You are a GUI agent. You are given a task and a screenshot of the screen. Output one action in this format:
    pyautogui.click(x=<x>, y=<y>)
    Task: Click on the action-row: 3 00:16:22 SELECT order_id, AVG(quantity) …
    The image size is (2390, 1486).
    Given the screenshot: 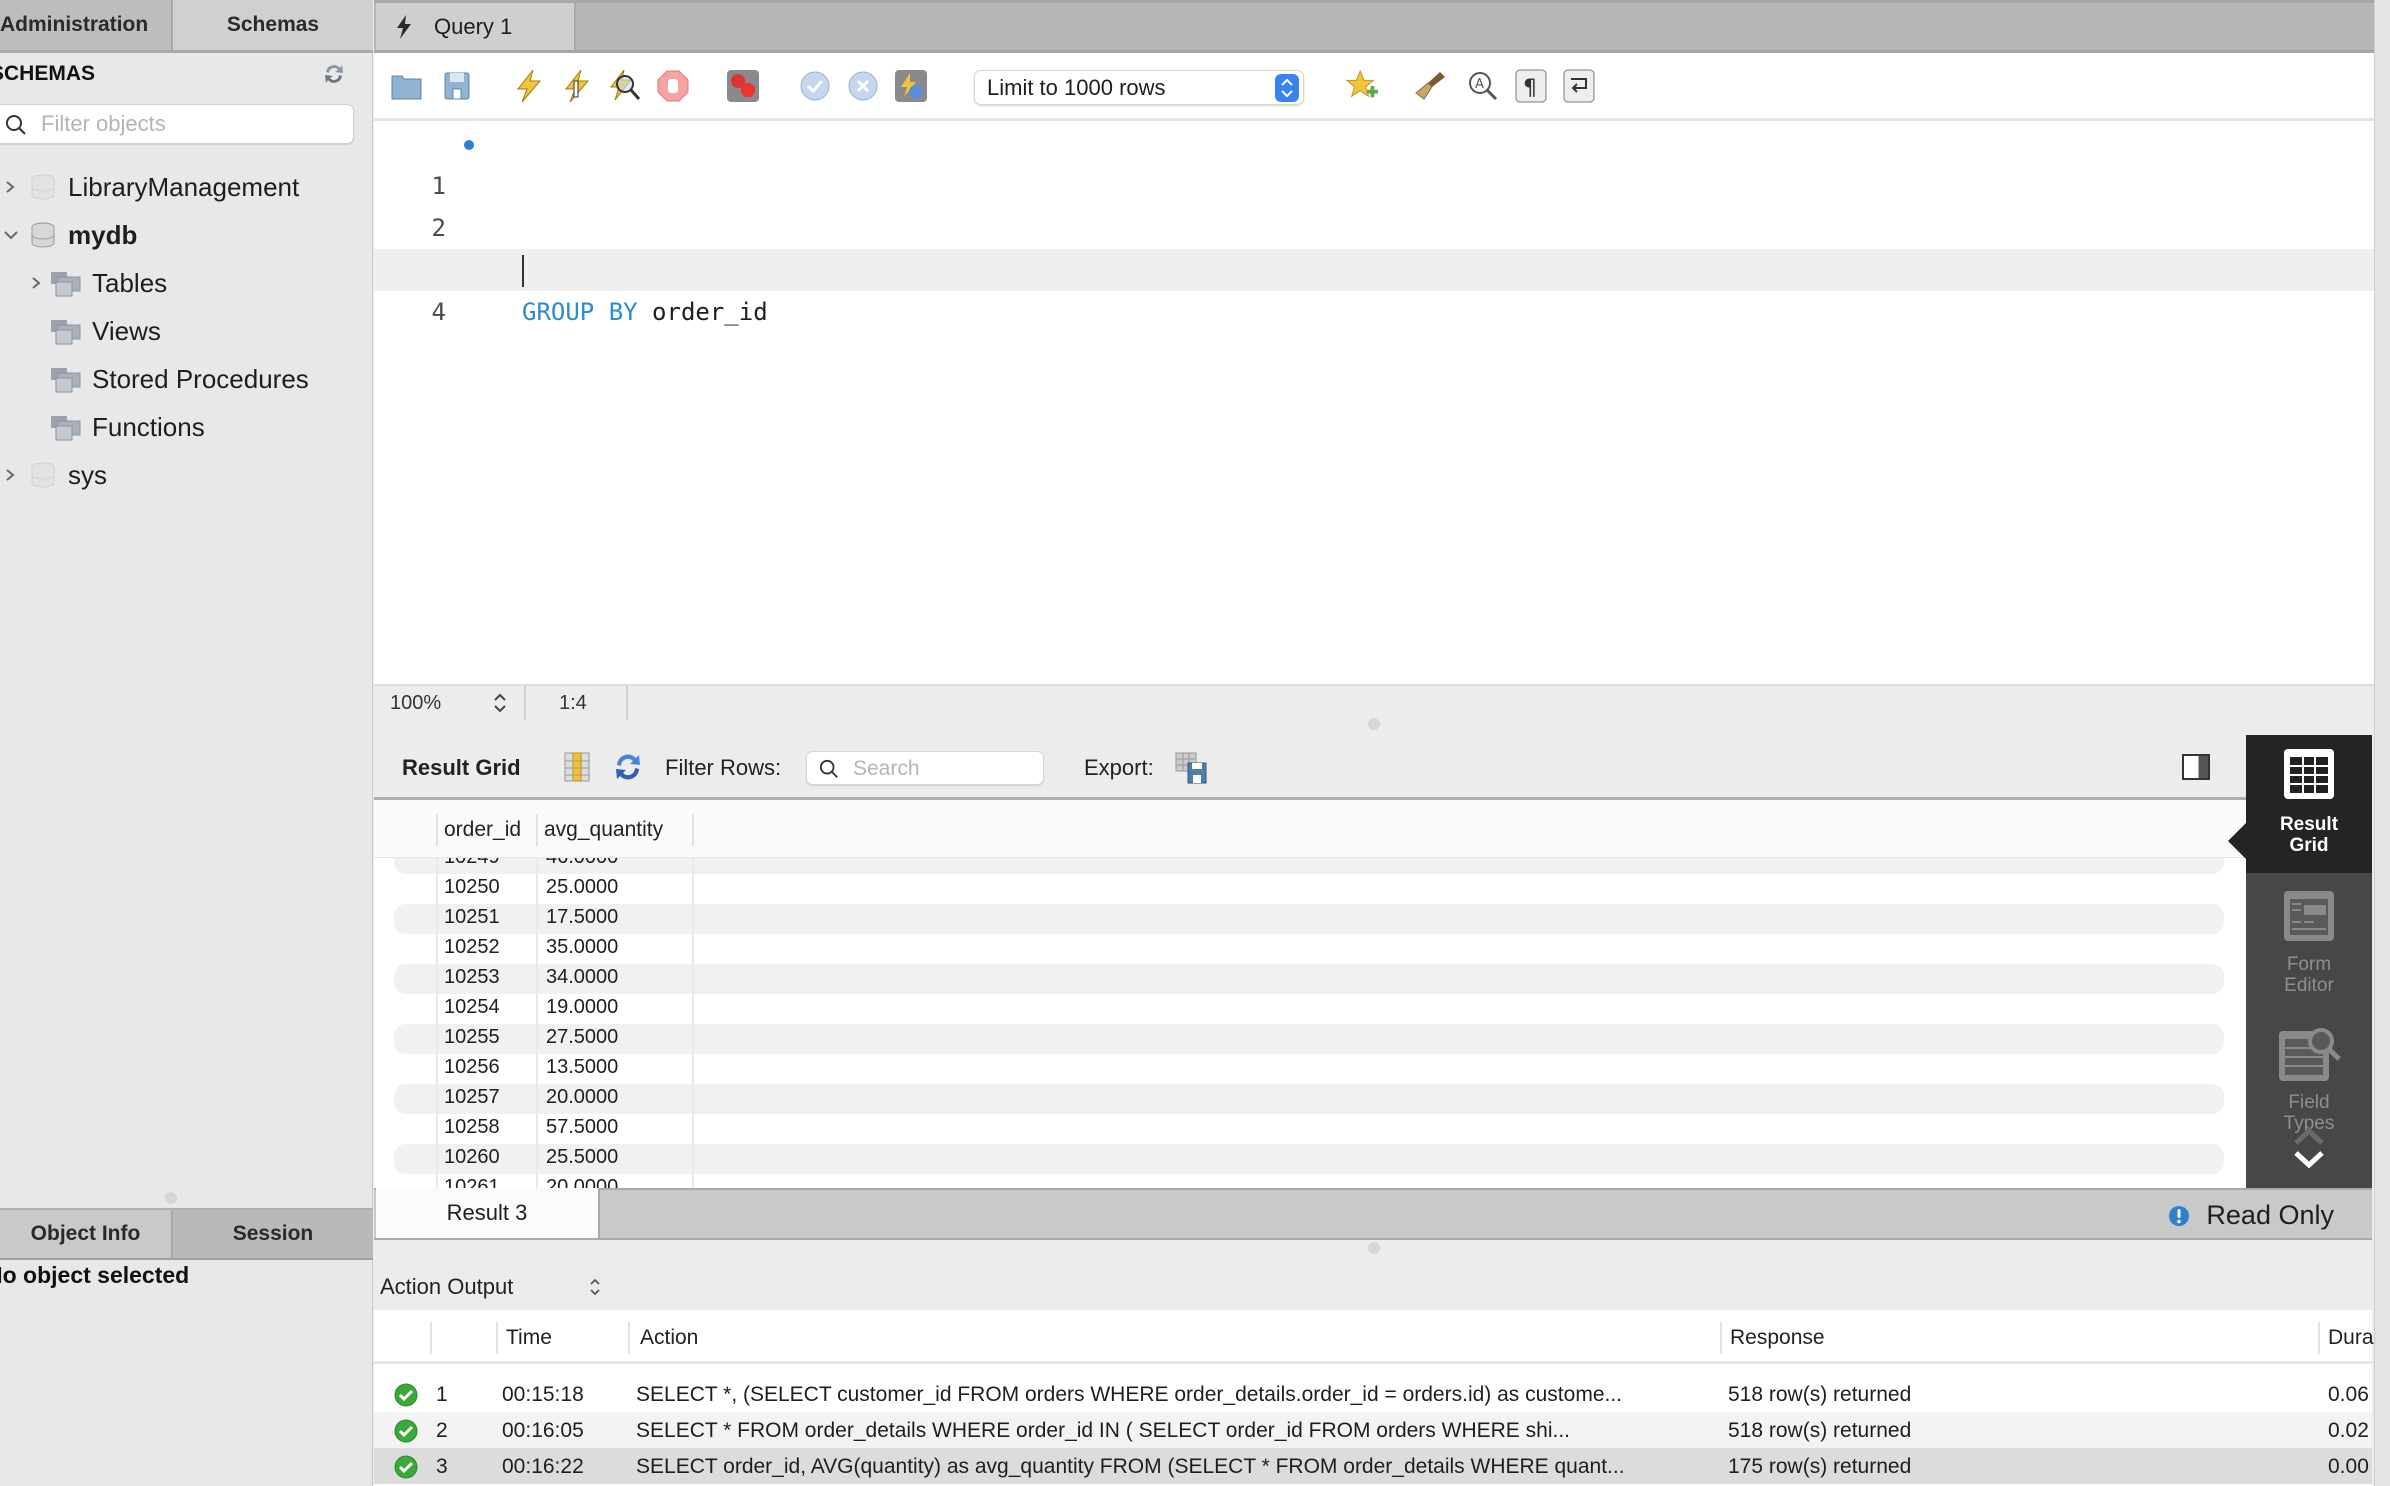 What is the action you would take?
    pyautogui.click(x=1373, y=1466)
    